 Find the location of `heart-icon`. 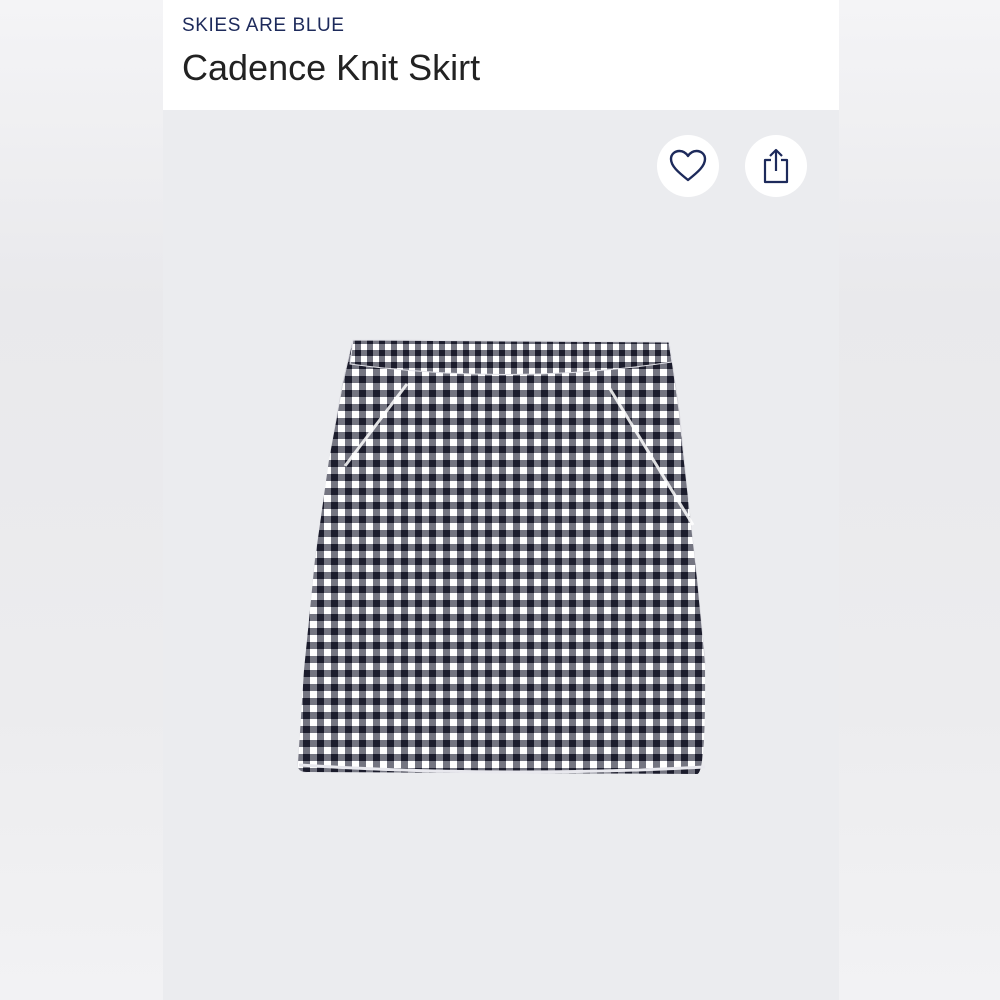

heart-icon is located at coordinates (688, 165).